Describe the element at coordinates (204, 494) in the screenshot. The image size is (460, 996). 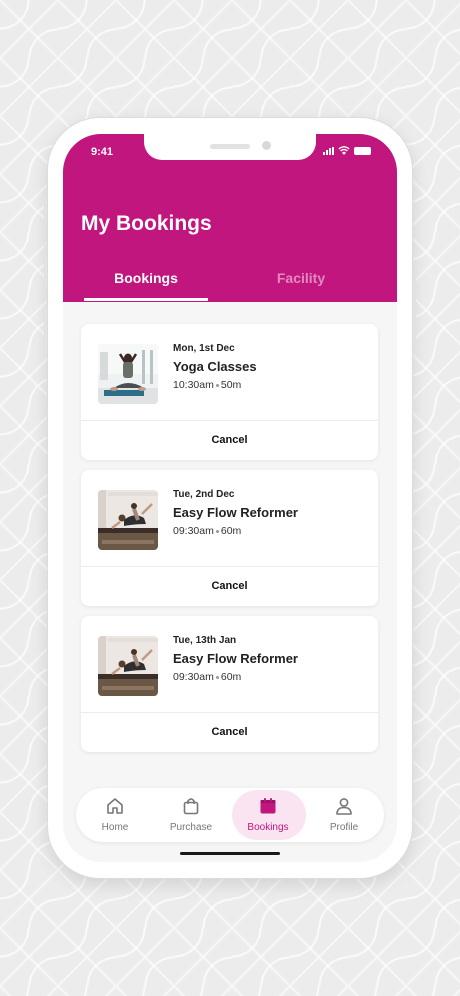
I see `booking-date: Tue, 2nd Dec` at that location.